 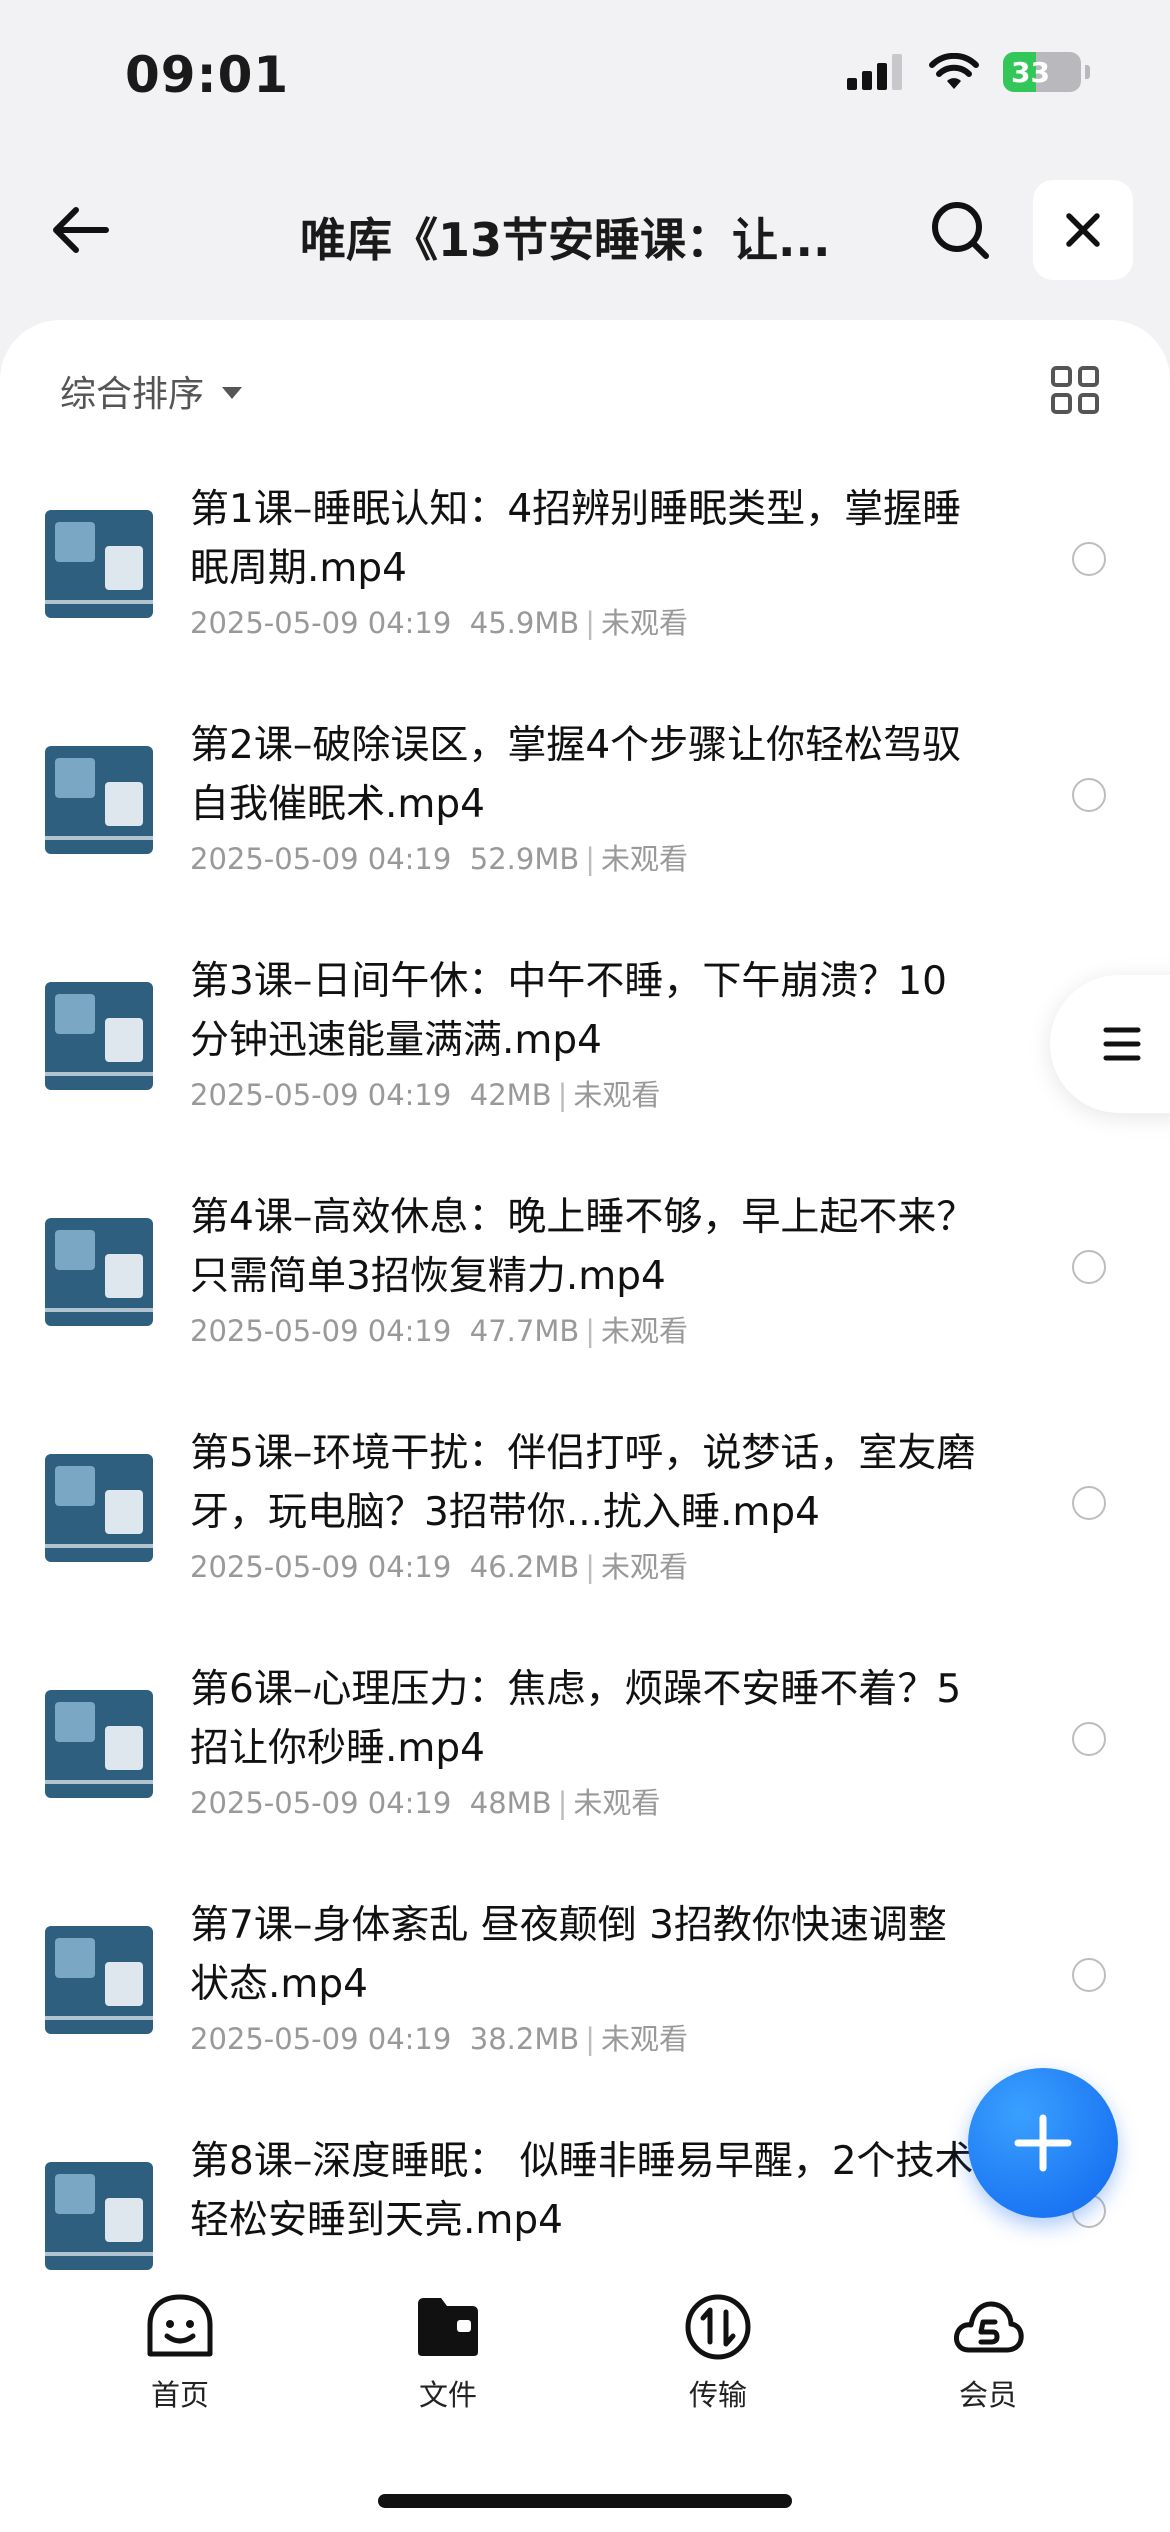 I want to click on back-button, so click(x=80, y=230).